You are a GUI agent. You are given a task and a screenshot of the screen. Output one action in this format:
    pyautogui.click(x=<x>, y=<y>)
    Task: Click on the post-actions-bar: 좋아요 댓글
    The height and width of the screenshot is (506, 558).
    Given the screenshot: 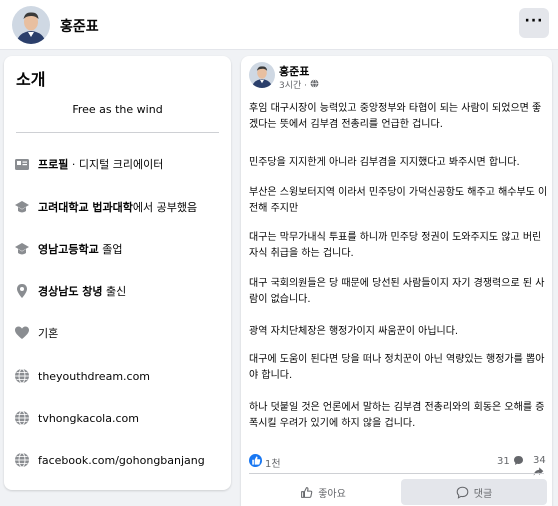 What is the action you would take?
    pyautogui.click(x=396, y=491)
    